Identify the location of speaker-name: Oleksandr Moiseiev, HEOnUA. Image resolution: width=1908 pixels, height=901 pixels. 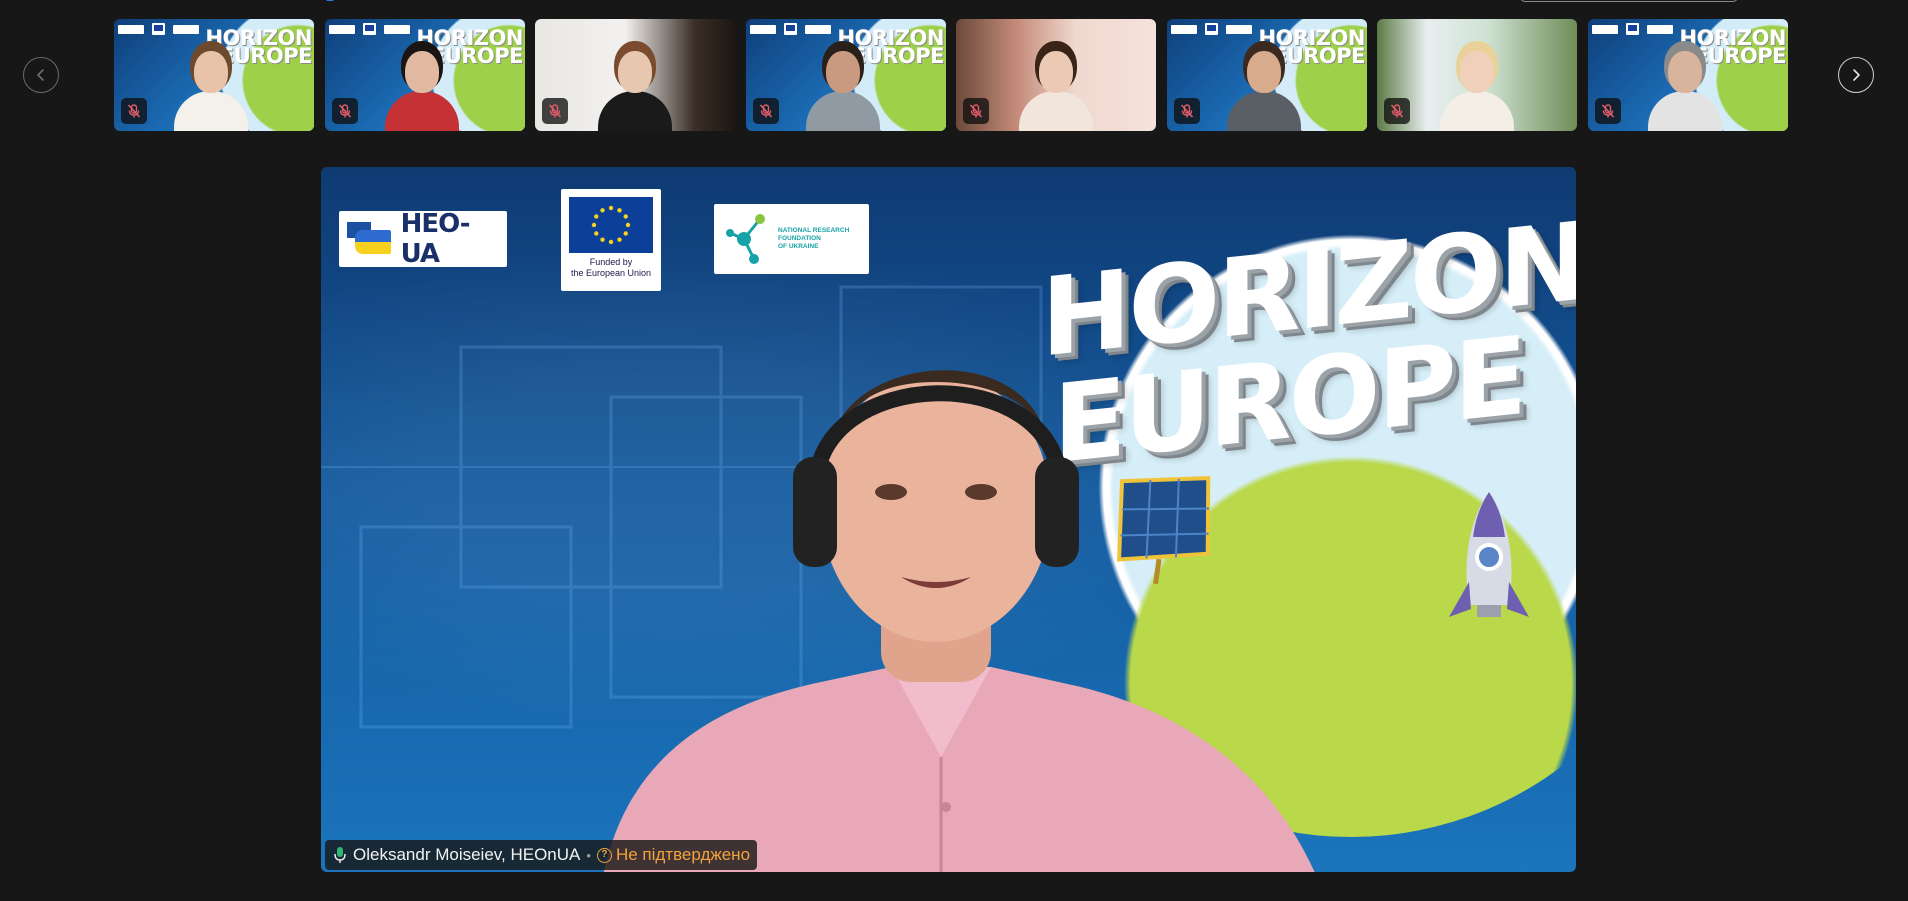
(467, 854).